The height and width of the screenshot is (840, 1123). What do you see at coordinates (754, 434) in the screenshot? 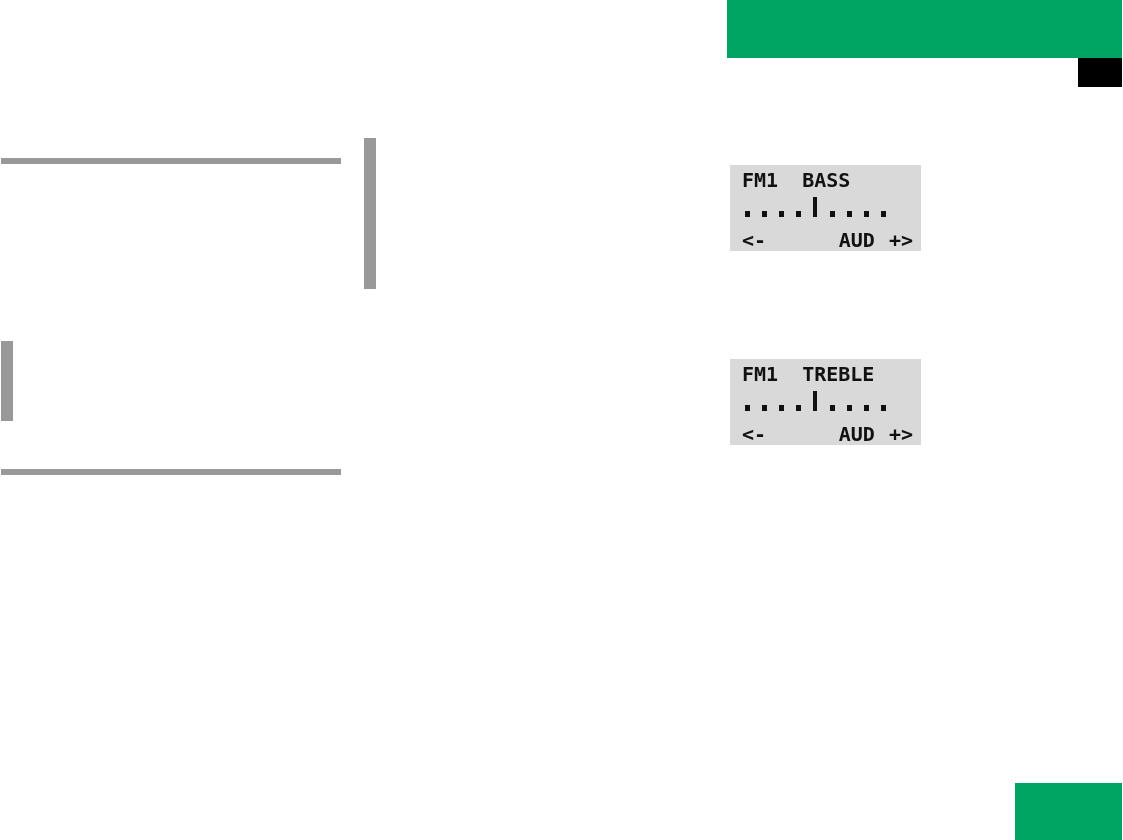
I see `left-key-text: <-` at bounding box center [754, 434].